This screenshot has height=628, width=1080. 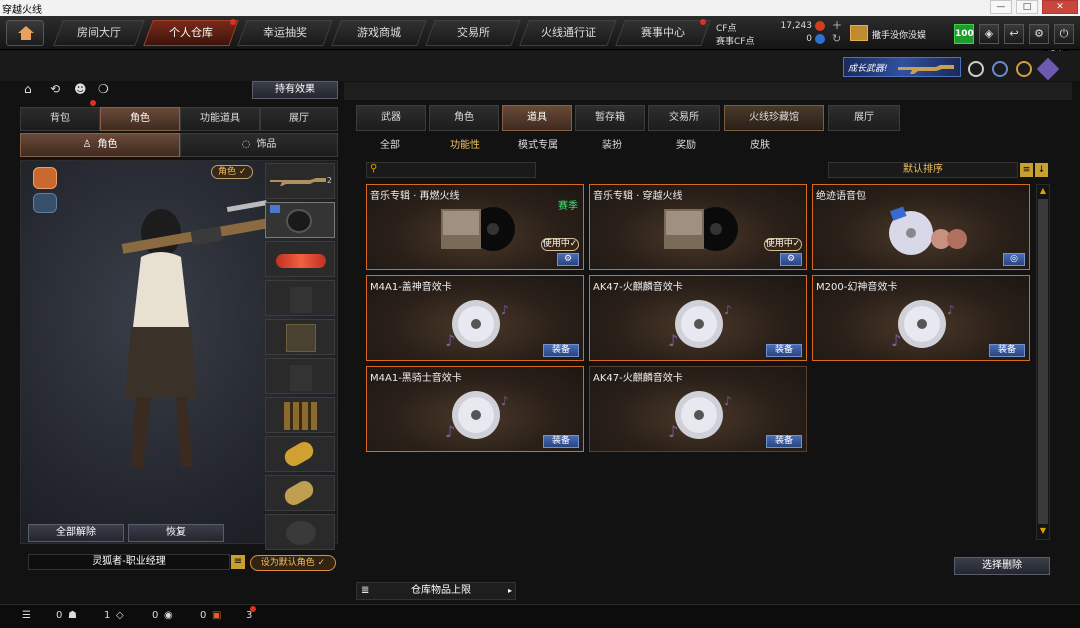 I want to click on search-box: ⚲, so click(x=451, y=170).